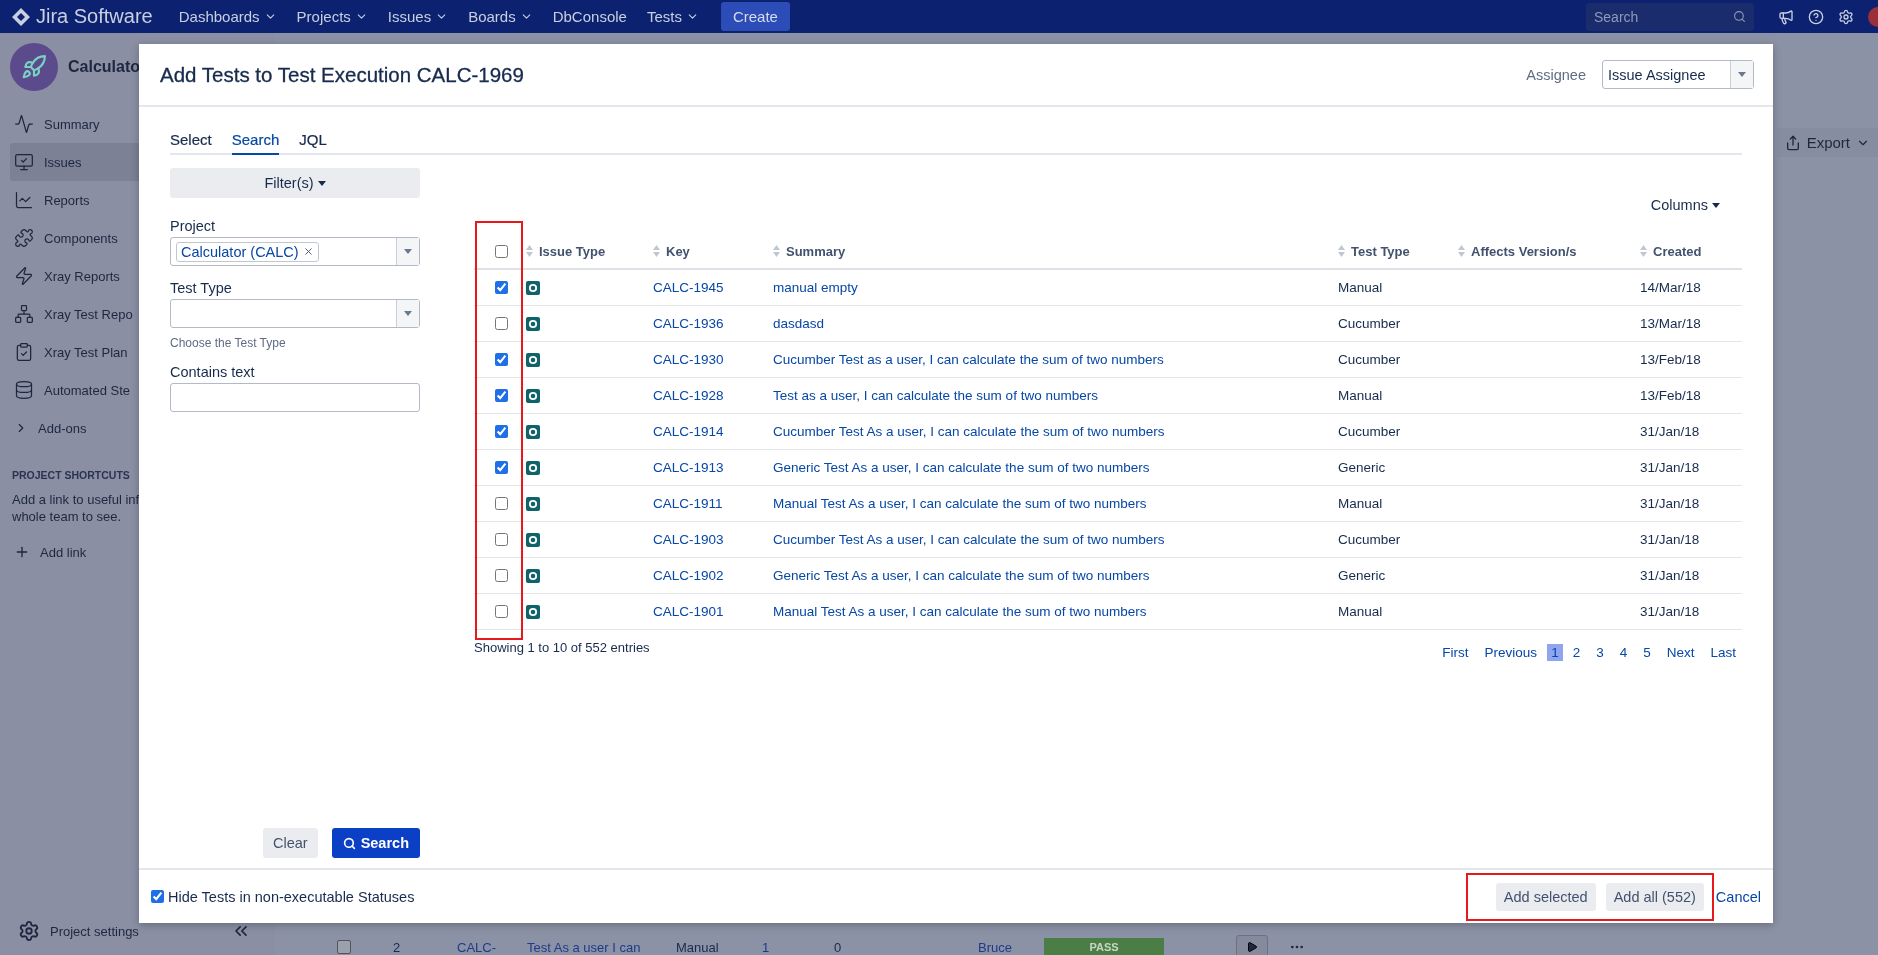 The image size is (1878, 955). Describe the element at coordinates (1678, 74) in the screenshot. I see `assignee-select: Issue Assignee` at that location.